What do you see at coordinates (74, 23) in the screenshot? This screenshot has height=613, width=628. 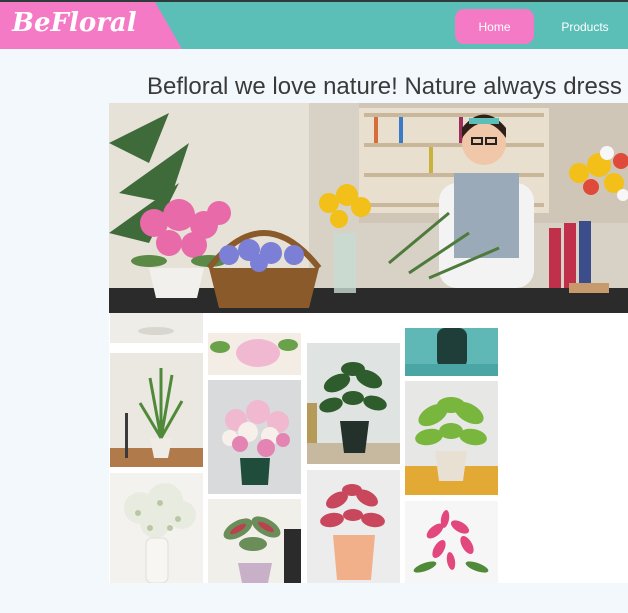 I see `brand-logo: BeFloral` at bounding box center [74, 23].